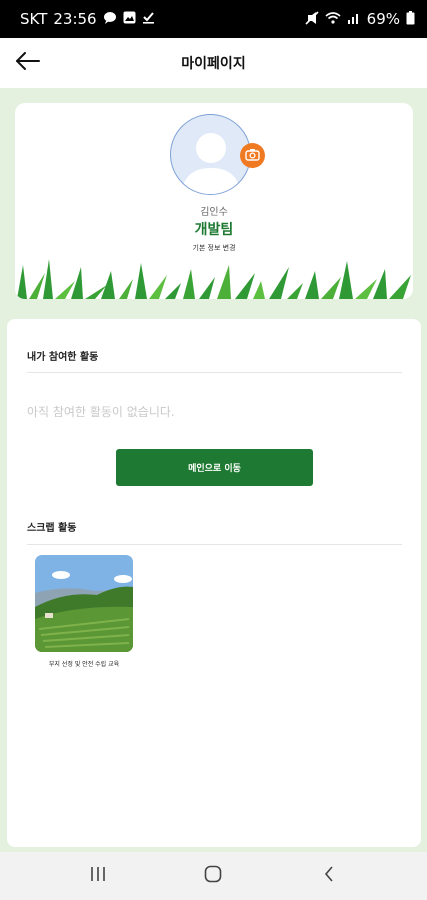  I want to click on system-nav-bar, so click(213, 876).